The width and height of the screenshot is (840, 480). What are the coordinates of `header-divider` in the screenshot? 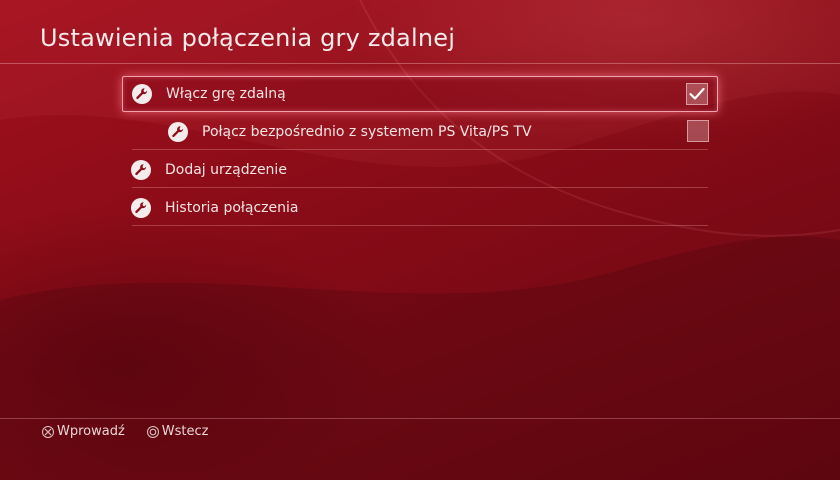 It's located at (420, 63).